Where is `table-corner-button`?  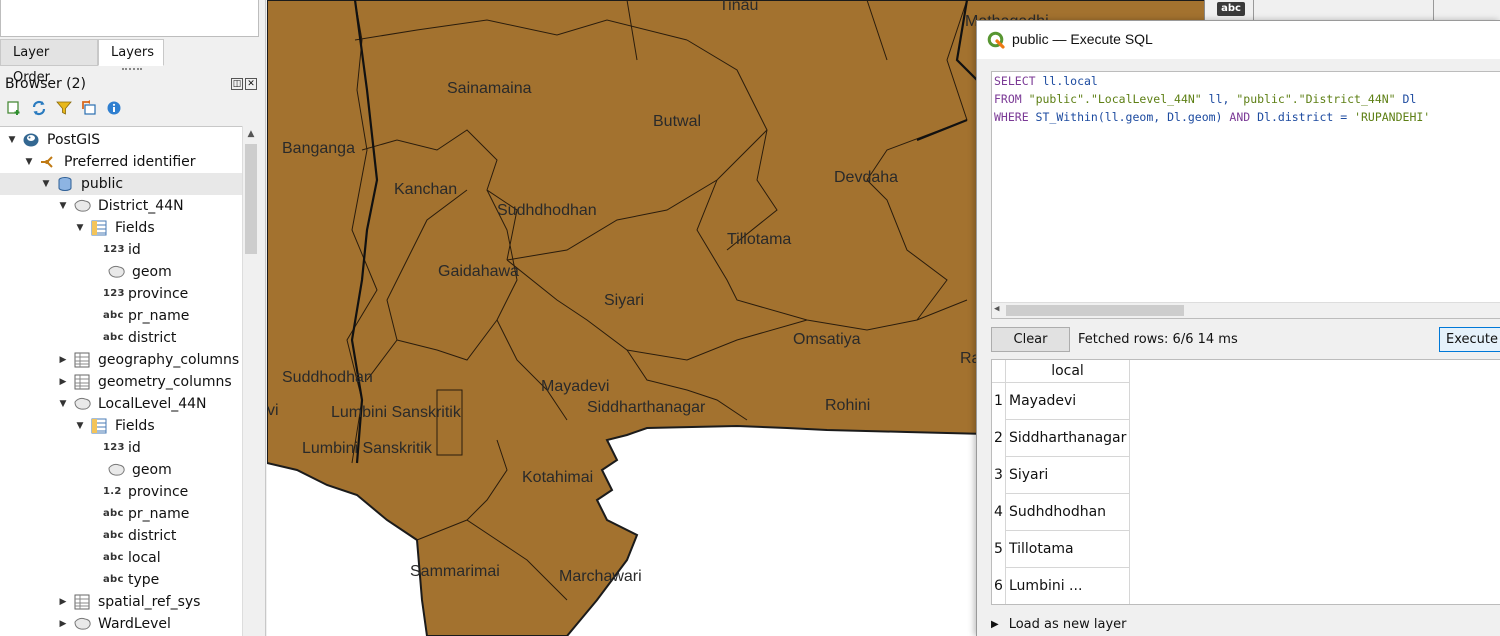 table-corner-button is located at coordinates (999, 371).